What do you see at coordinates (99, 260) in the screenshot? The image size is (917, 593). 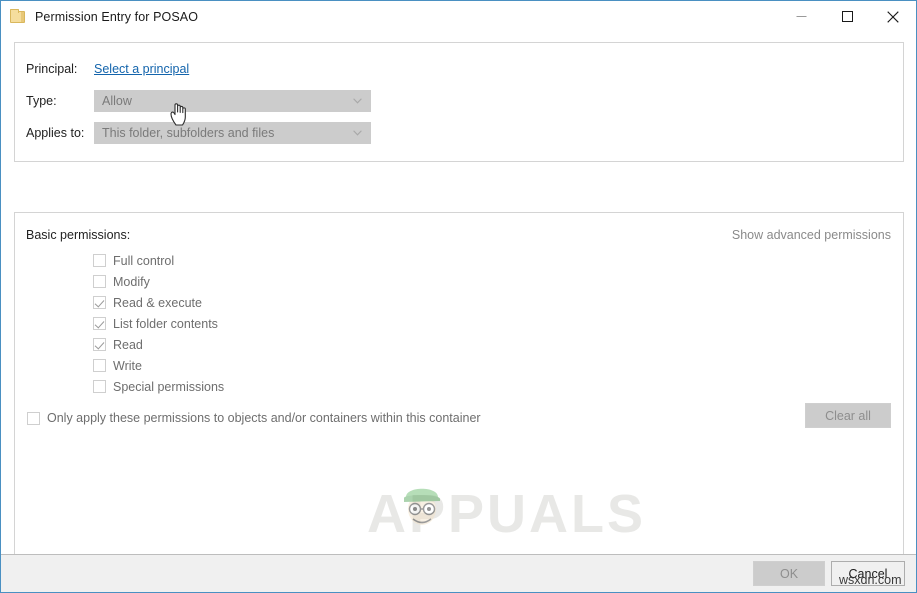 I see `checkbox-full-control` at bounding box center [99, 260].